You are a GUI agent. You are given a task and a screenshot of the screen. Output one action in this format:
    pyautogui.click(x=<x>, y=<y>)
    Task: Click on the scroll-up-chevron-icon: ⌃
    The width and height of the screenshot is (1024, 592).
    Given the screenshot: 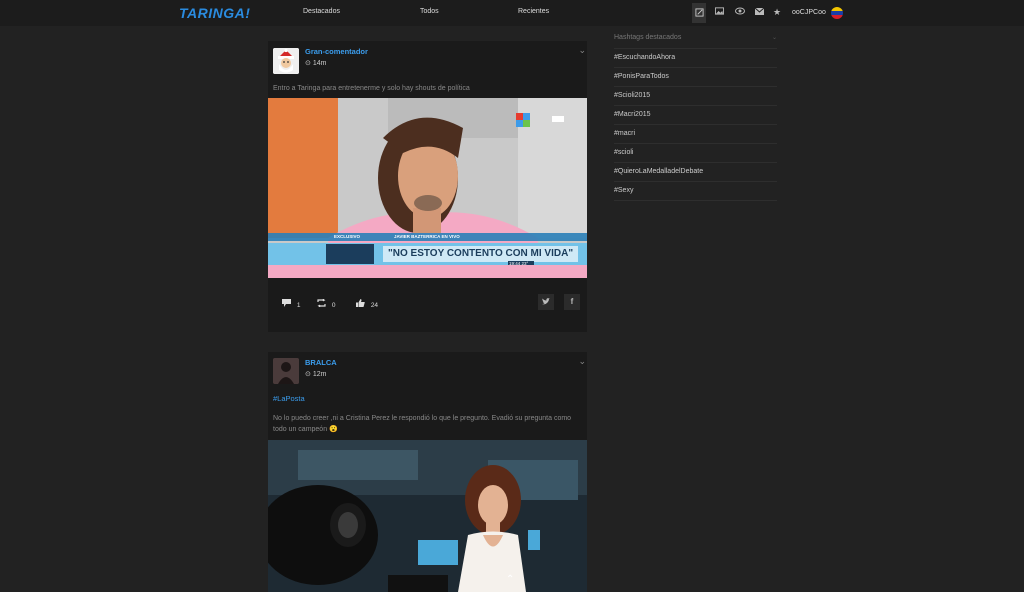 What is the action you would take?
    pyautogui.click(x=510, y=579)
    